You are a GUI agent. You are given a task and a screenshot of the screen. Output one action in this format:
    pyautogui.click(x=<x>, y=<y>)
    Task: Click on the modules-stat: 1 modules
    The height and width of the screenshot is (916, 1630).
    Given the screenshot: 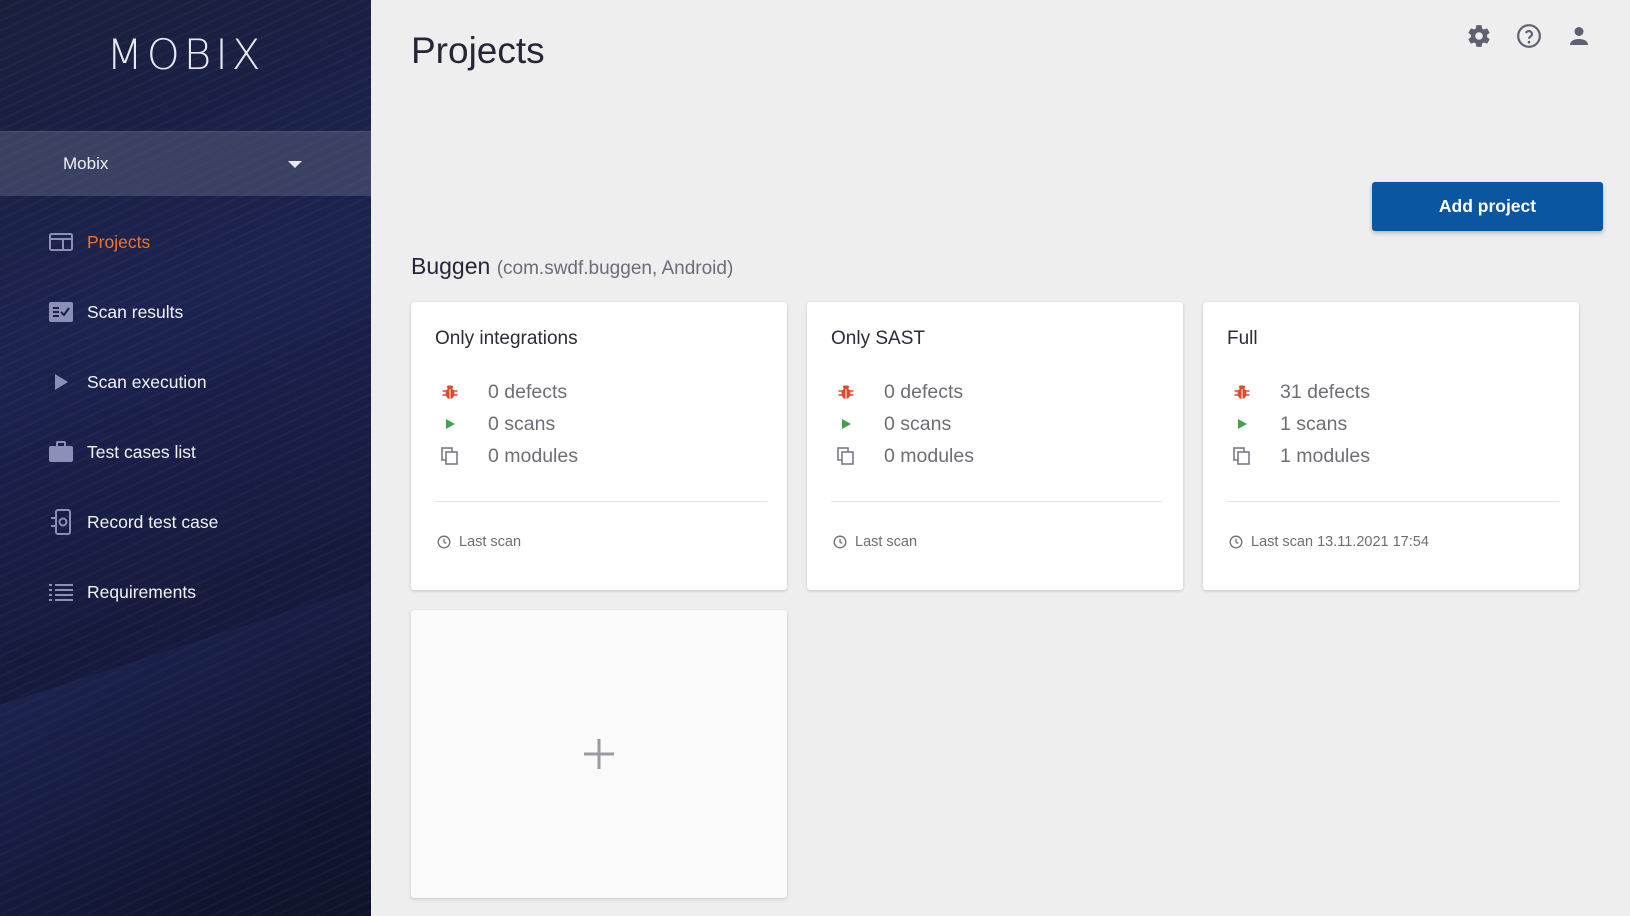 What is the action you would take?
    pyautogui.click(x=1301, y=456)
    